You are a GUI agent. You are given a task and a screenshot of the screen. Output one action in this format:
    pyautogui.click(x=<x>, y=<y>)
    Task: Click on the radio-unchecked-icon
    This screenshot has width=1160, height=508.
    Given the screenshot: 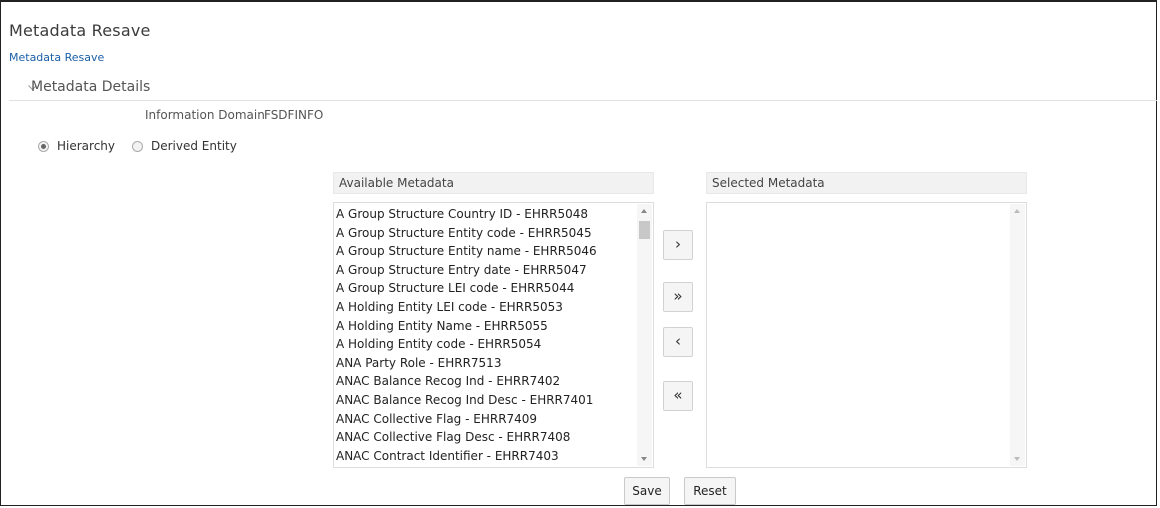 What is the action you would take?
    pyautogui.click(x=137, y=146)
    